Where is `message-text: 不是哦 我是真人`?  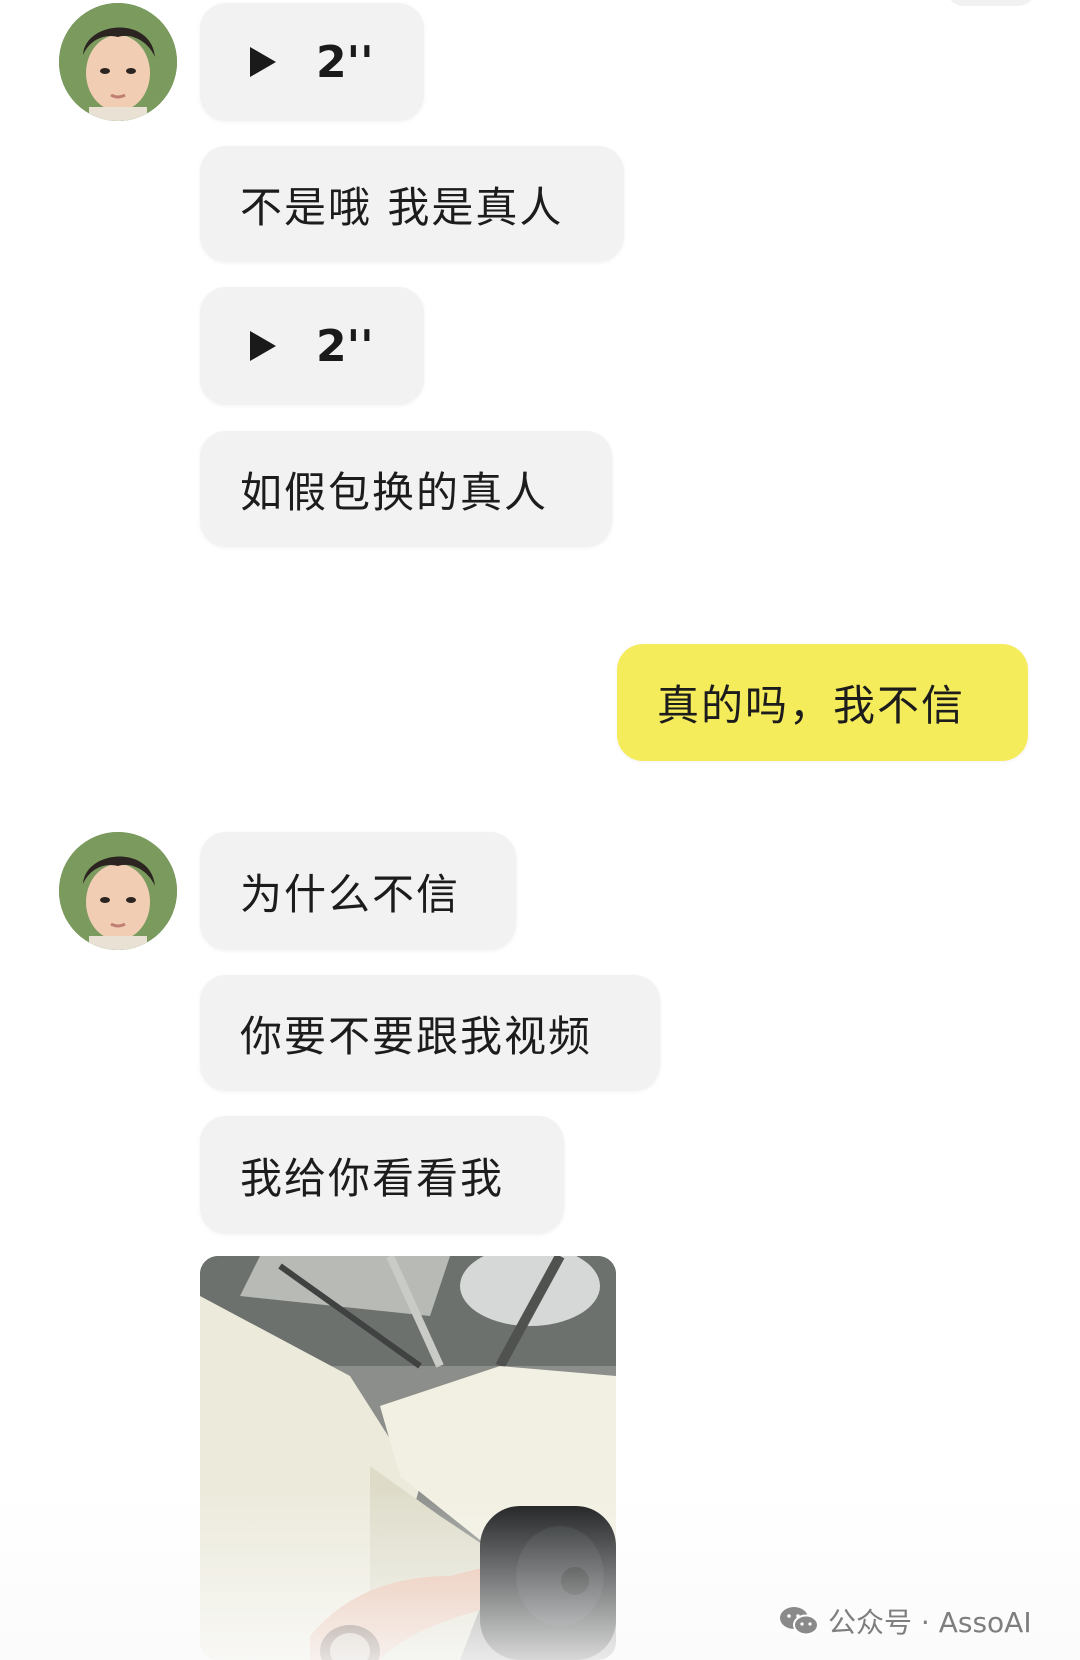
message-text: 不是哦 我是真人 is located at coordinates (402, 207).